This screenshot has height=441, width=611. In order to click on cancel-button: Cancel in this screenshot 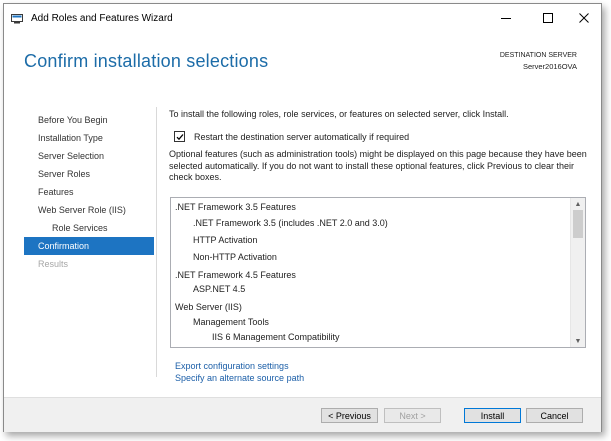, I will do `click(554, 415)`.